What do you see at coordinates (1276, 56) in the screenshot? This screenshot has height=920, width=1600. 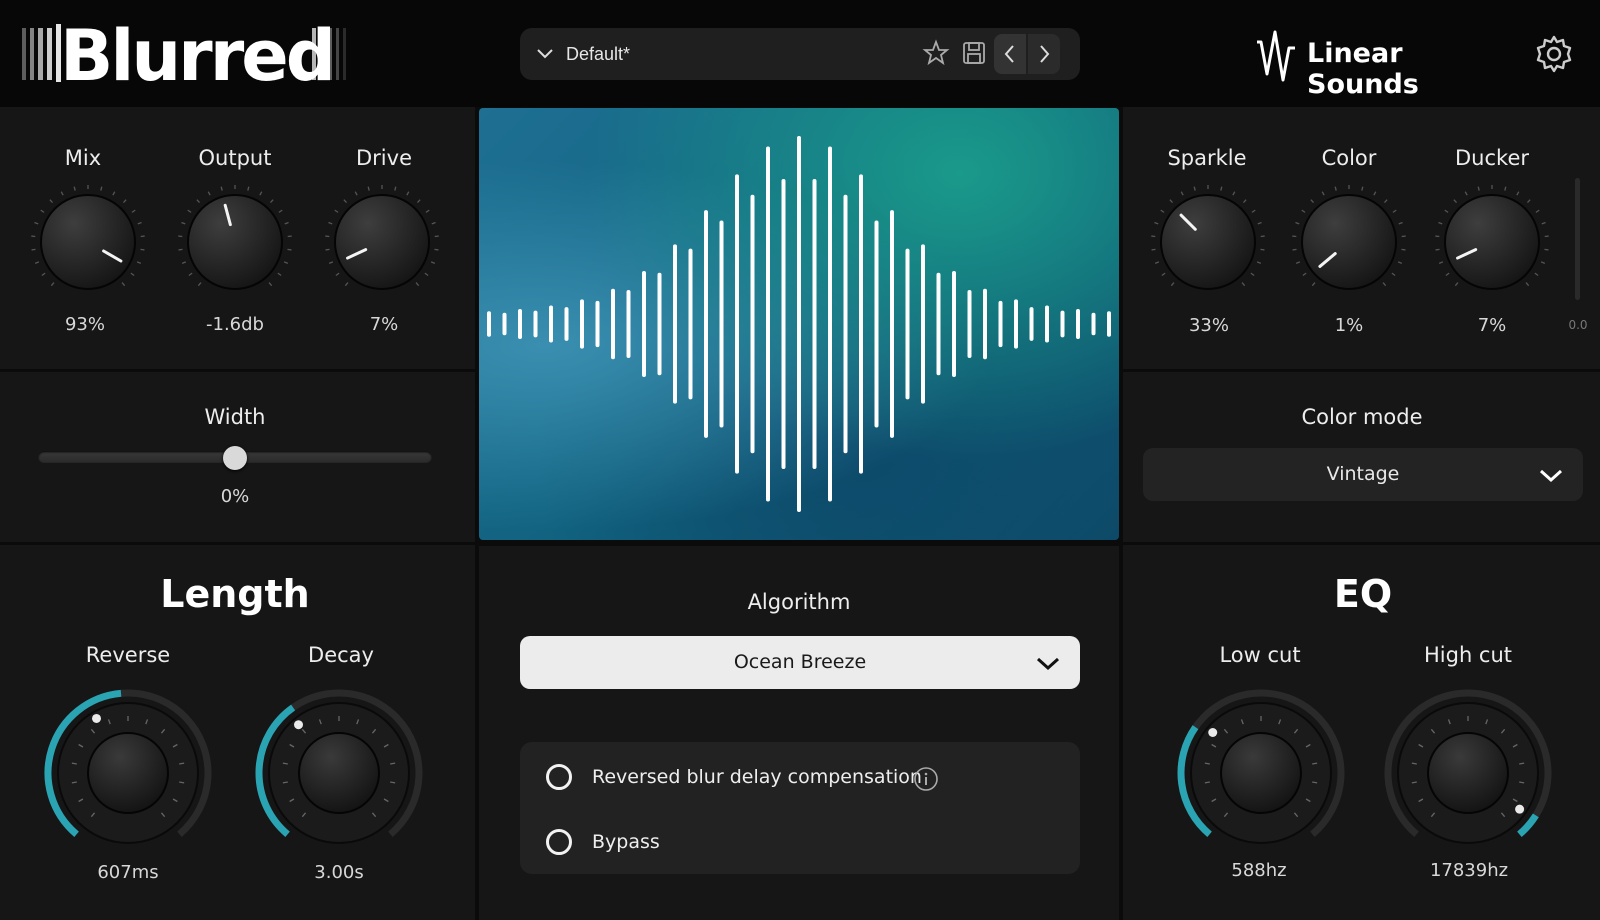 I see `waveform-logo-icon` at bounding box center [1276, 56].